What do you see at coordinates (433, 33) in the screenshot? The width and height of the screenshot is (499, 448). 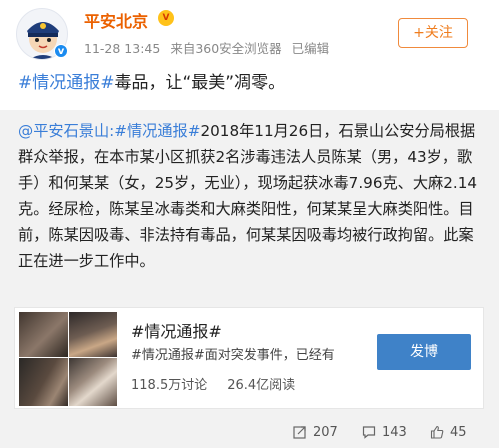 I see `follow-button: +关注` at bounding box center [433, 33].